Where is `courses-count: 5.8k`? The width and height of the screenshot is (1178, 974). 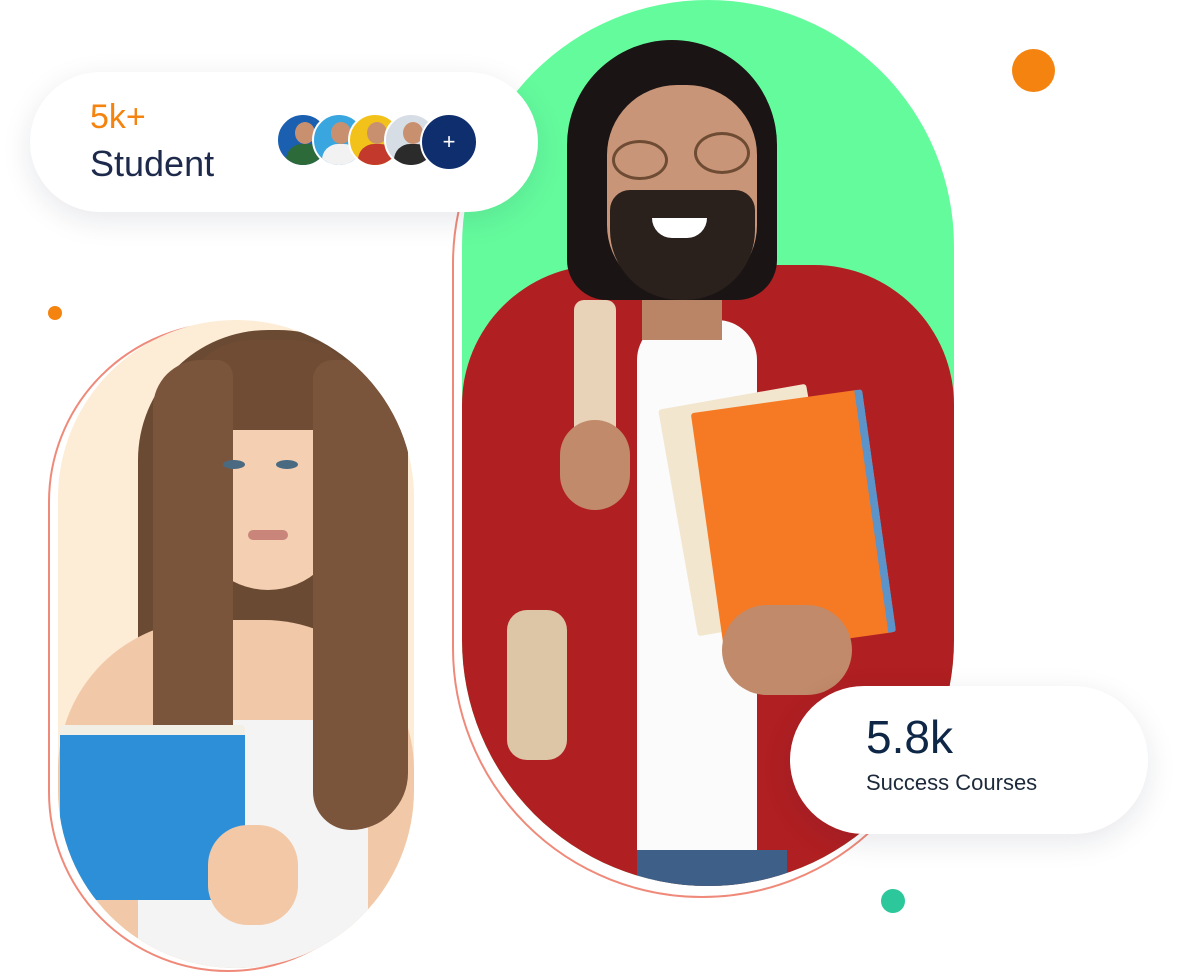 courses-count: 5.8k is located at coordinates (909, 737).